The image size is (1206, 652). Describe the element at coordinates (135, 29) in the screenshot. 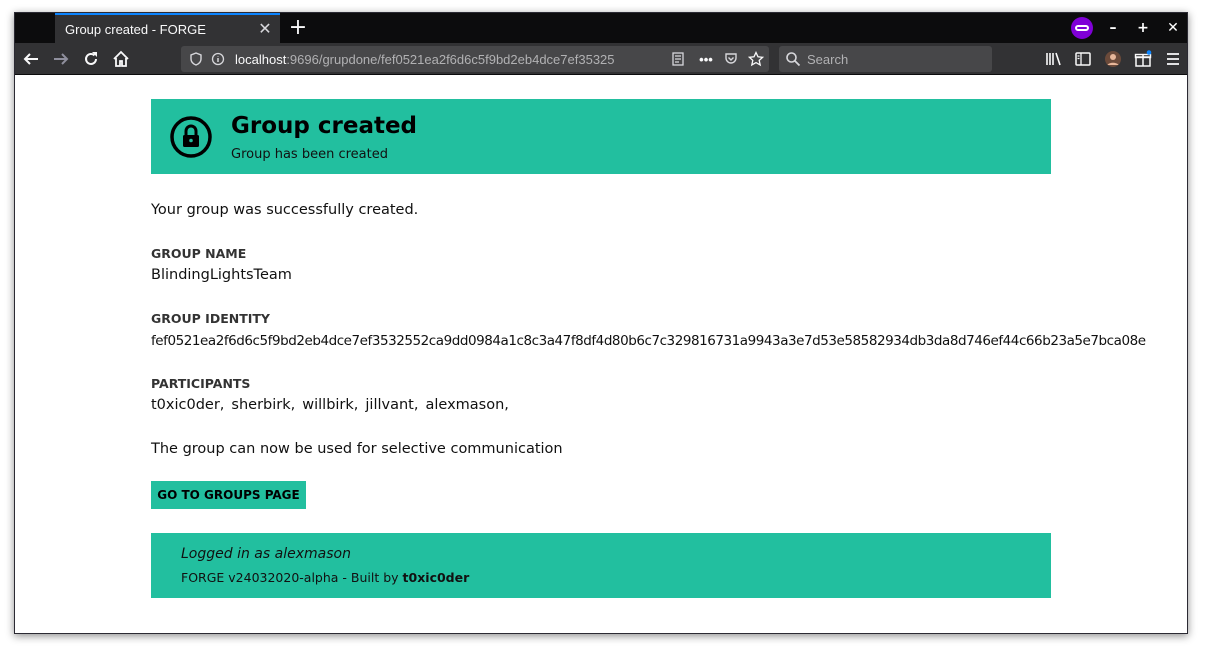

I see `tab-title: Group created - FORGE` at that location.